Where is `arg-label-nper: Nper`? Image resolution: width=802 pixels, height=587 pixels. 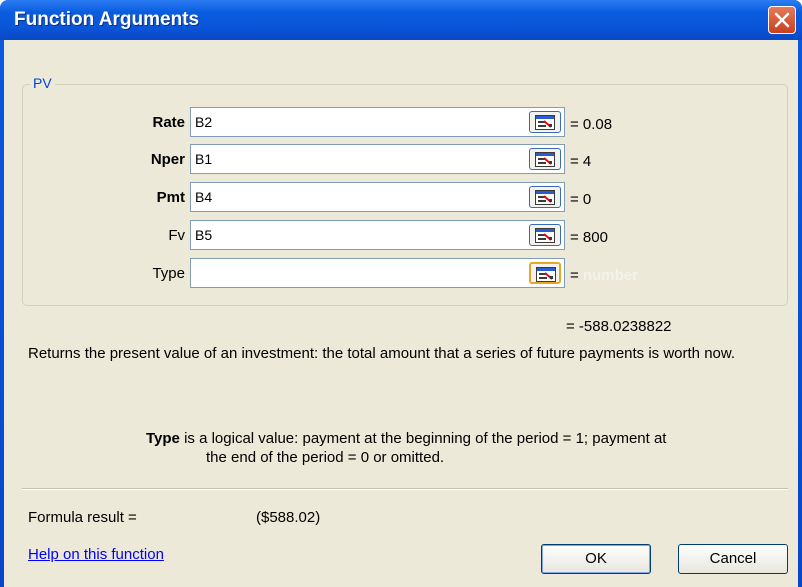
arg-label-nper: Nper is located at coordinates (167, 159).